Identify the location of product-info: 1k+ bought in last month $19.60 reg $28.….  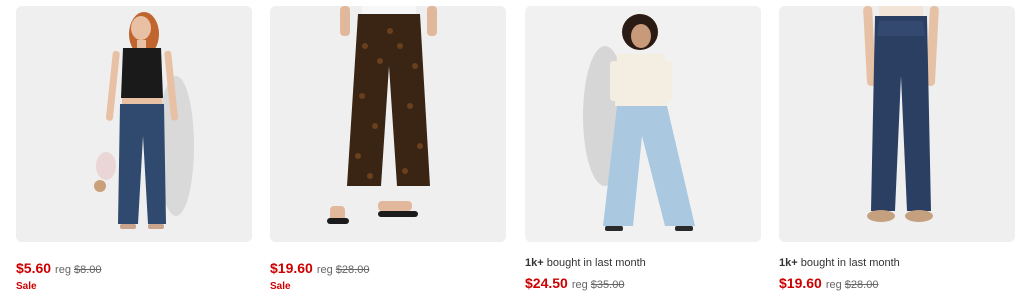
(897, 274).